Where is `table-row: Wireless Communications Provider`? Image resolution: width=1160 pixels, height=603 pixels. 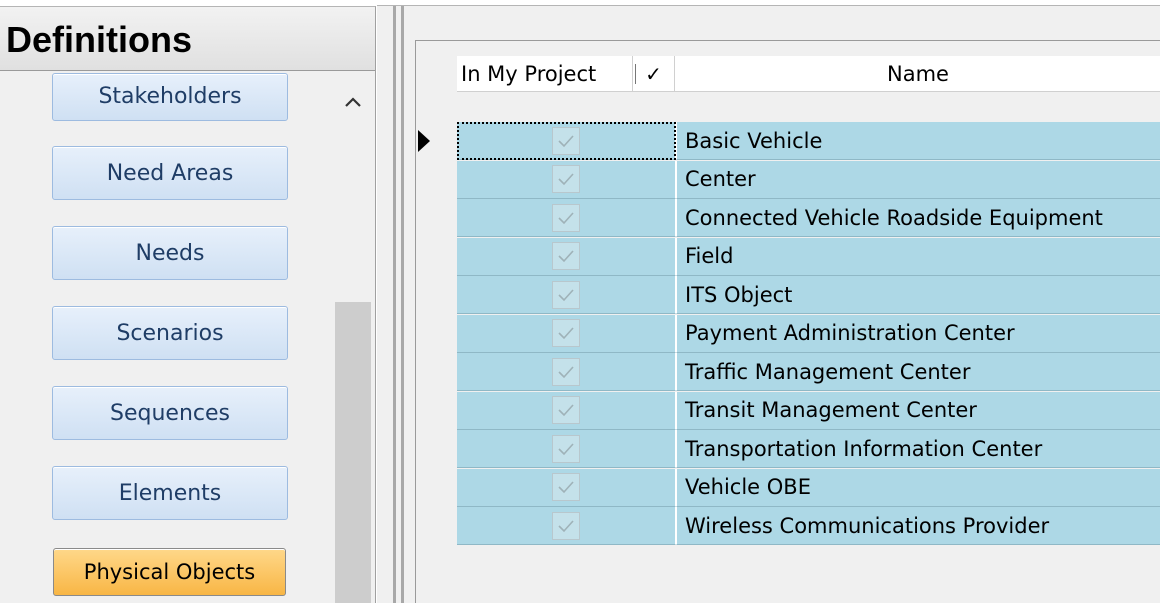 table-row: Wireless Communications Provider is located at coordinates (808, 526).